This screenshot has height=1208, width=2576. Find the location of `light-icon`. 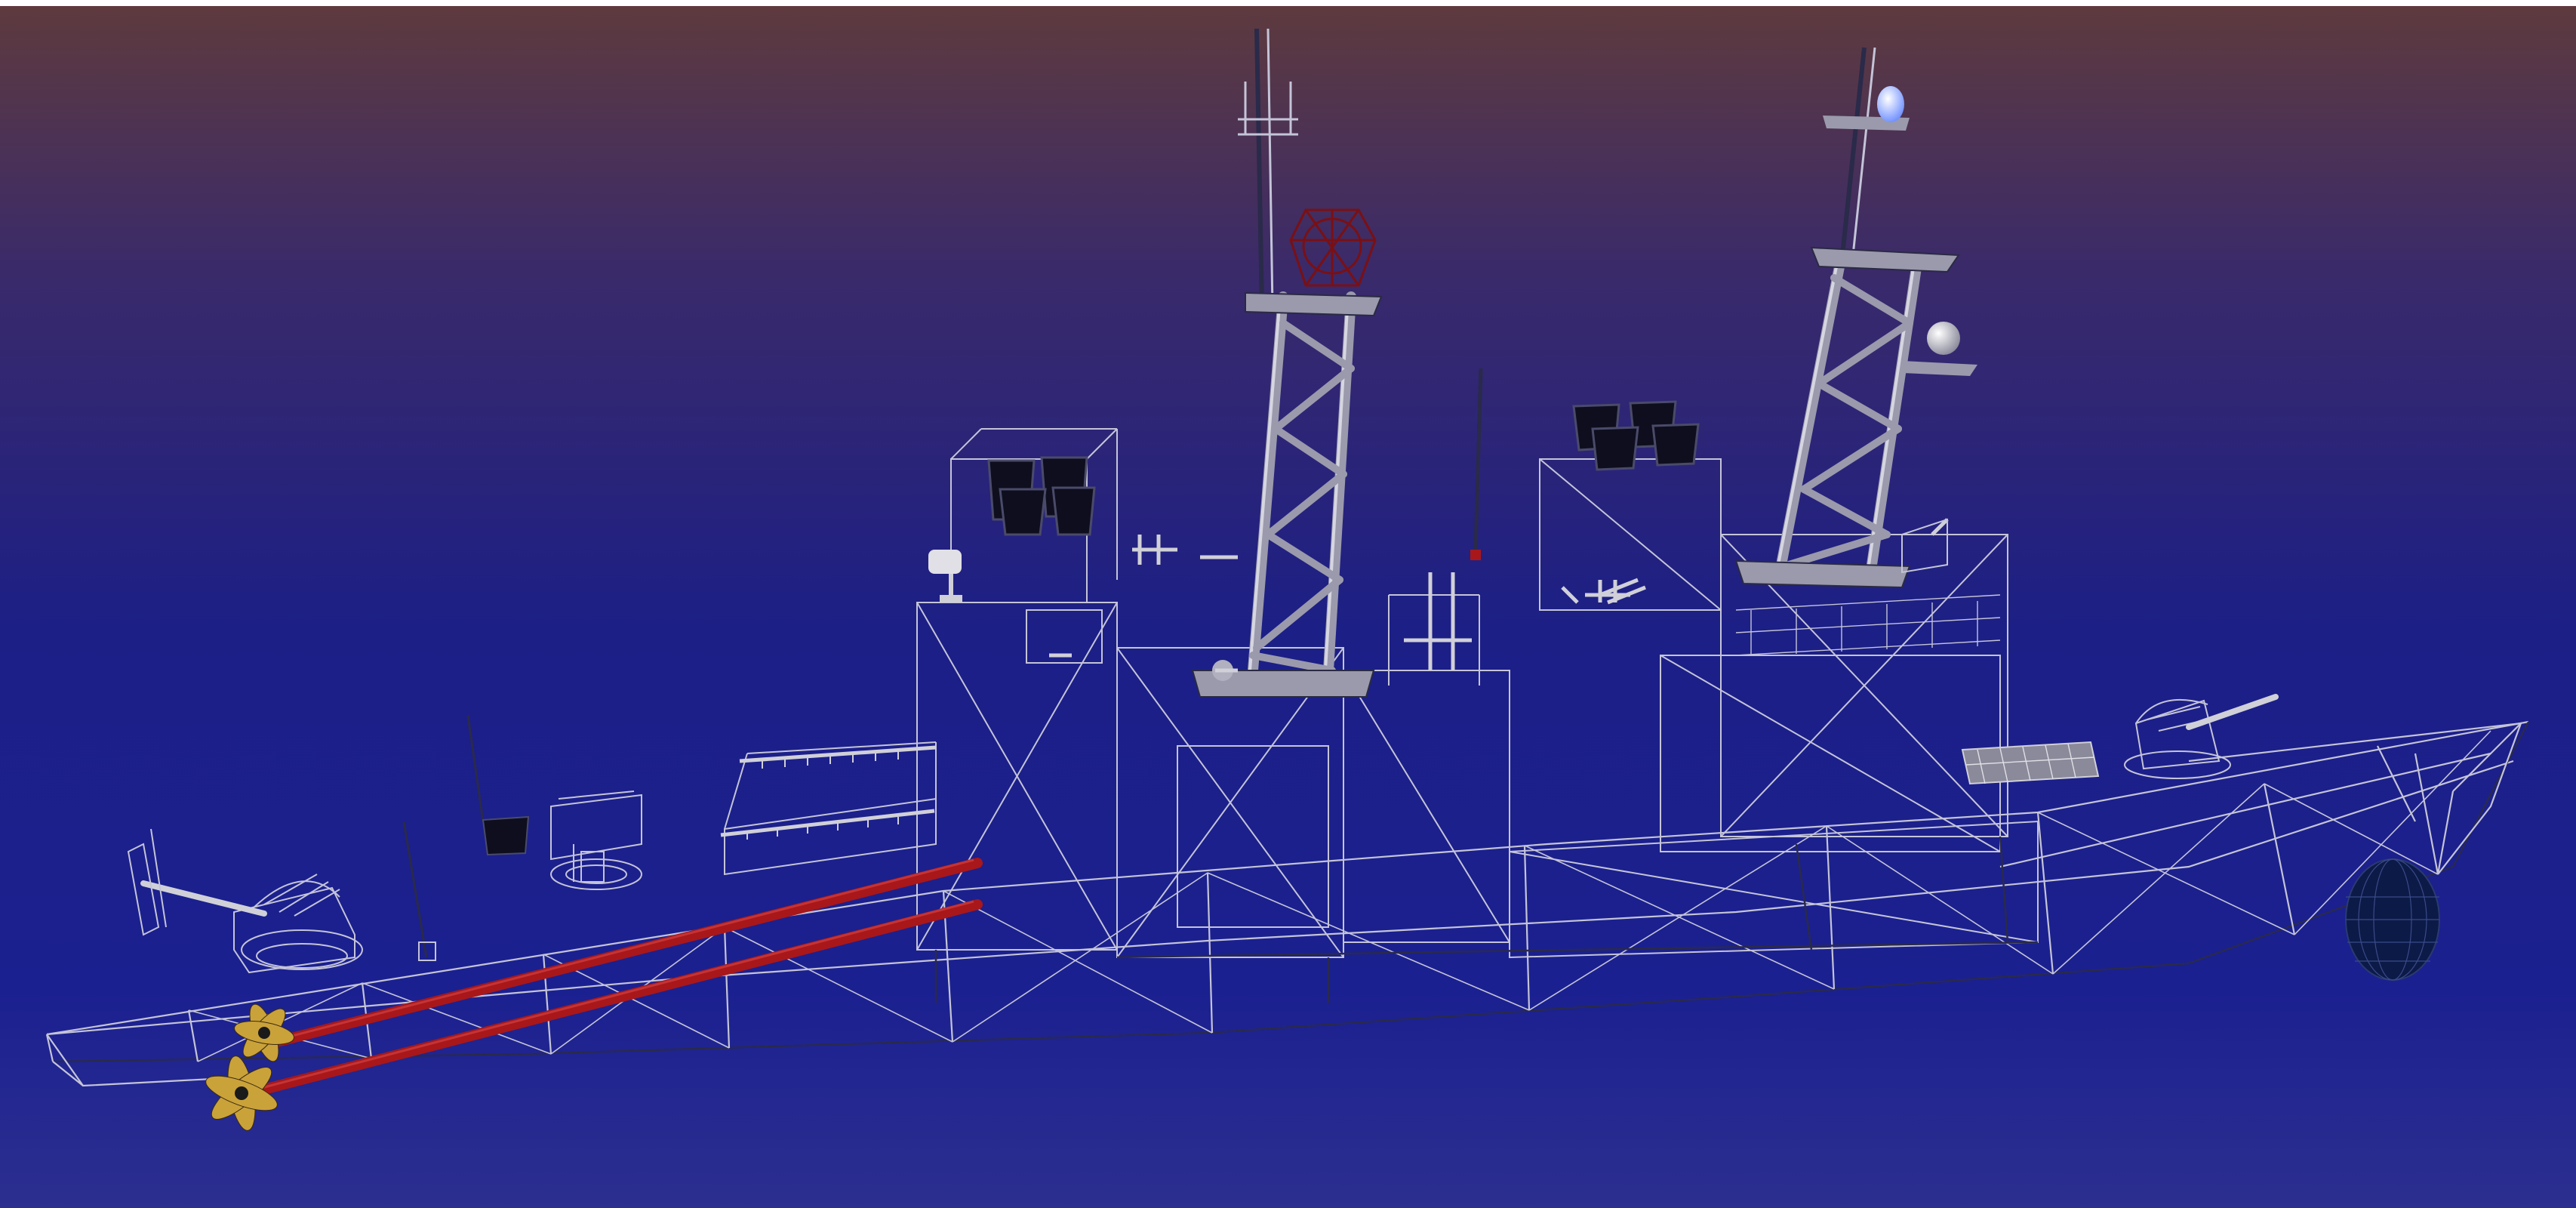

light-icon is located at coordinates (1890, 104).